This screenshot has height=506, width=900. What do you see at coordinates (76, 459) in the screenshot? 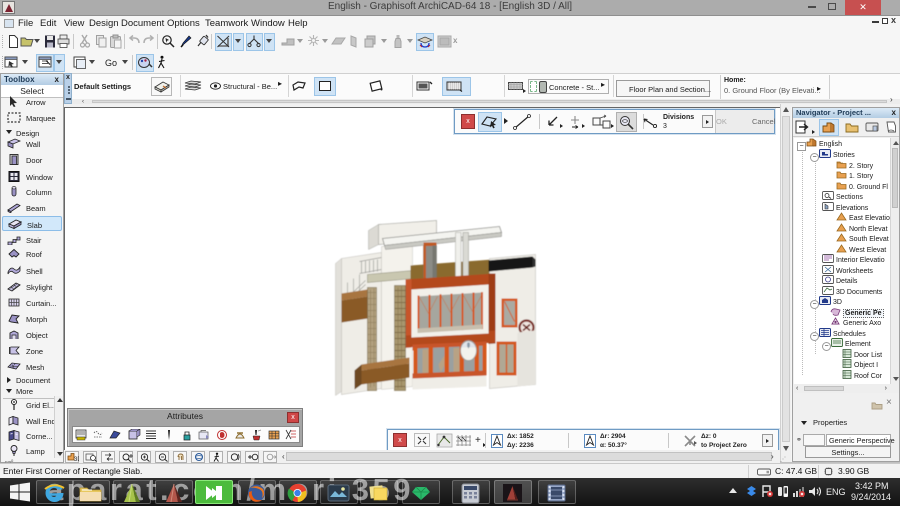
I see `svg-text: 3D` at bounding box center [76, 459].